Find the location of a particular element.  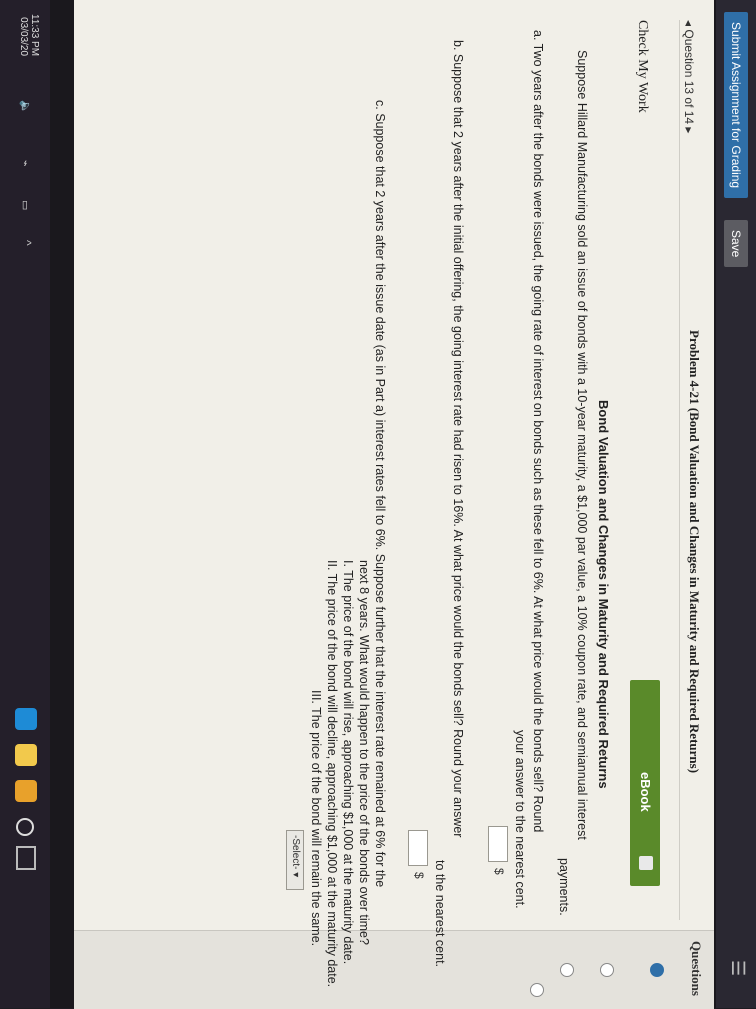

clock: 11:33 PM 03/03/20 is located at coordinates (29, 35).